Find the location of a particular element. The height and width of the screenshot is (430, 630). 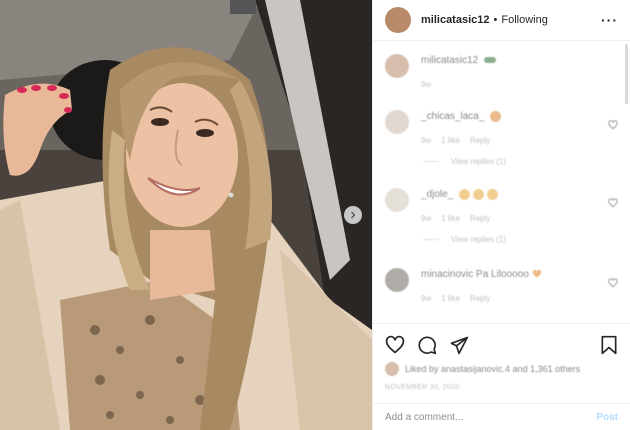

add-comment-bar: Post is located at coordinates (501, 416).